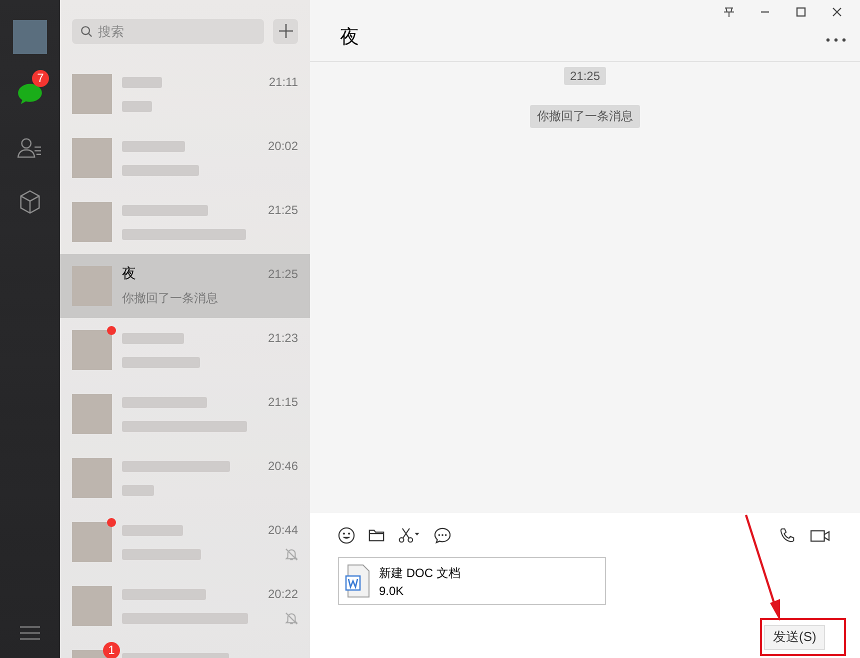  Describe the element at coordinates (409, 535) in the screenshot. I see `scissors-icon` at that location.